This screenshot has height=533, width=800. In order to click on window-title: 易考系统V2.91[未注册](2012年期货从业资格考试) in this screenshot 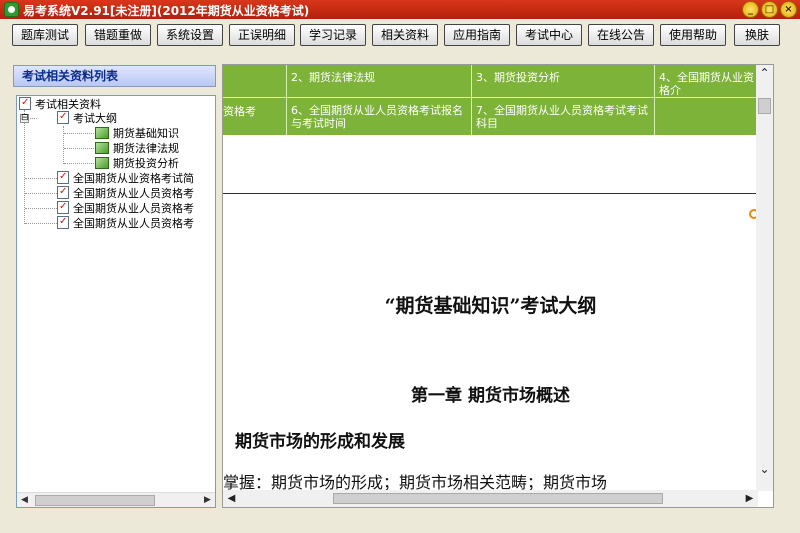, I will do `click(166, 11)`.